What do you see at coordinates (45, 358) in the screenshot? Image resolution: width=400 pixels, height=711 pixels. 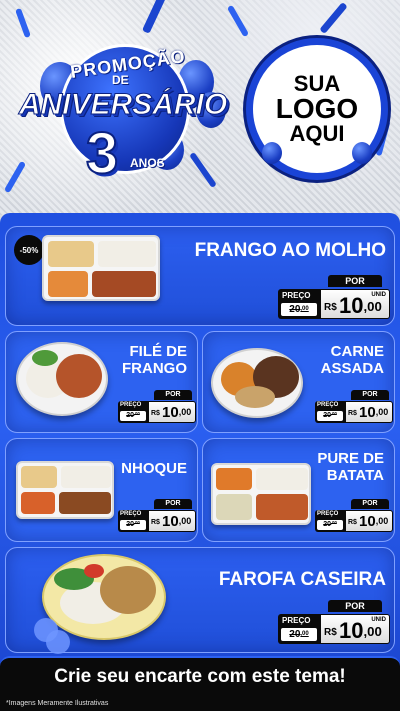 I see `food-salad` at bounding box center [45, 358].